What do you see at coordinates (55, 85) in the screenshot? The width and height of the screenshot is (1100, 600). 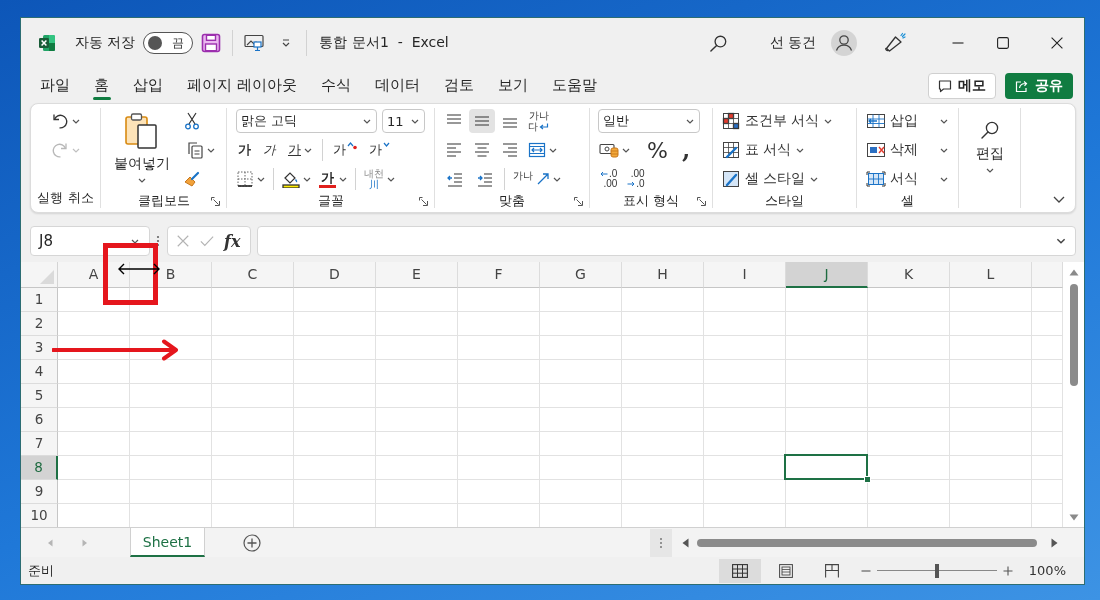 I see `menu-tab: 파일` at bounding box center [55, 85].